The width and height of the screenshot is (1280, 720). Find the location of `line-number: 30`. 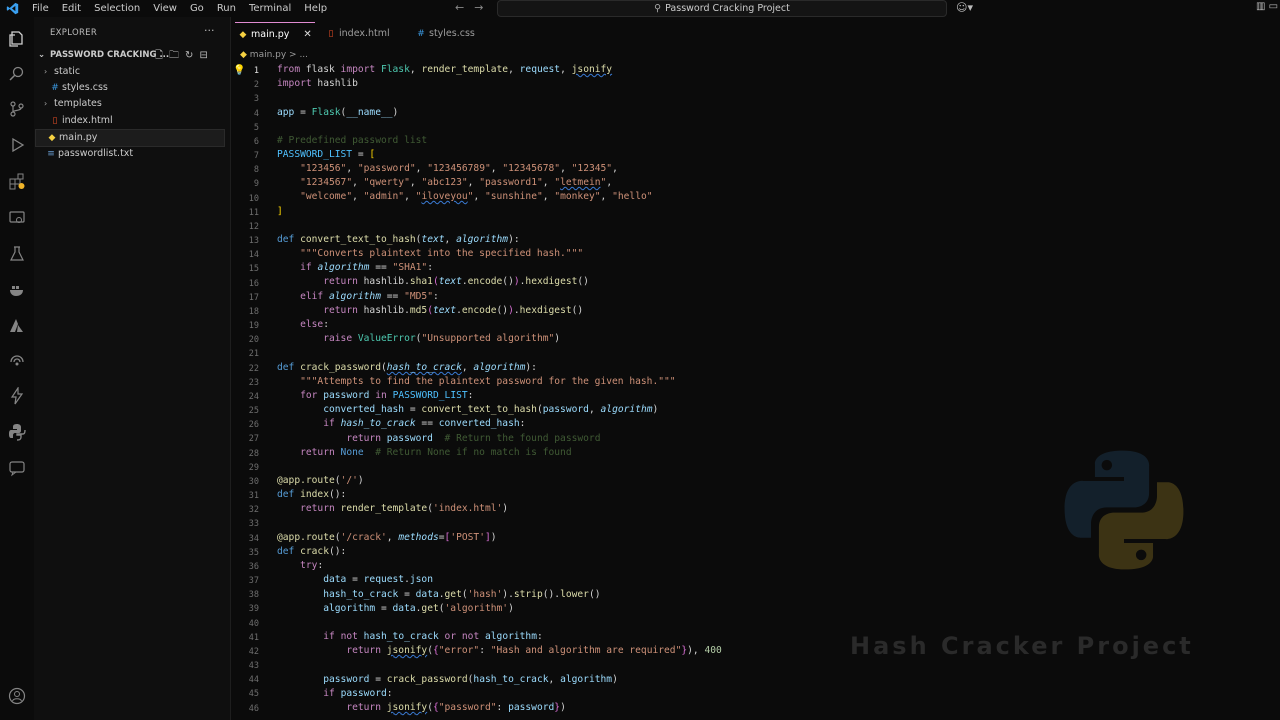

line-number: 30 is located at coordinates (253, 481).